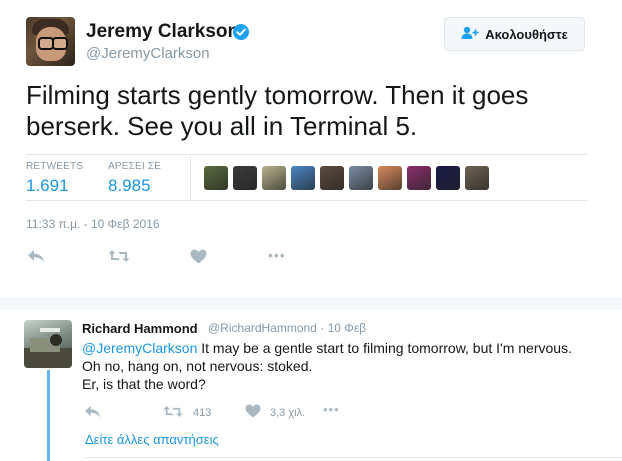  I want to click on reply-like-count: 3,3 χιλ., so click(288, 413).